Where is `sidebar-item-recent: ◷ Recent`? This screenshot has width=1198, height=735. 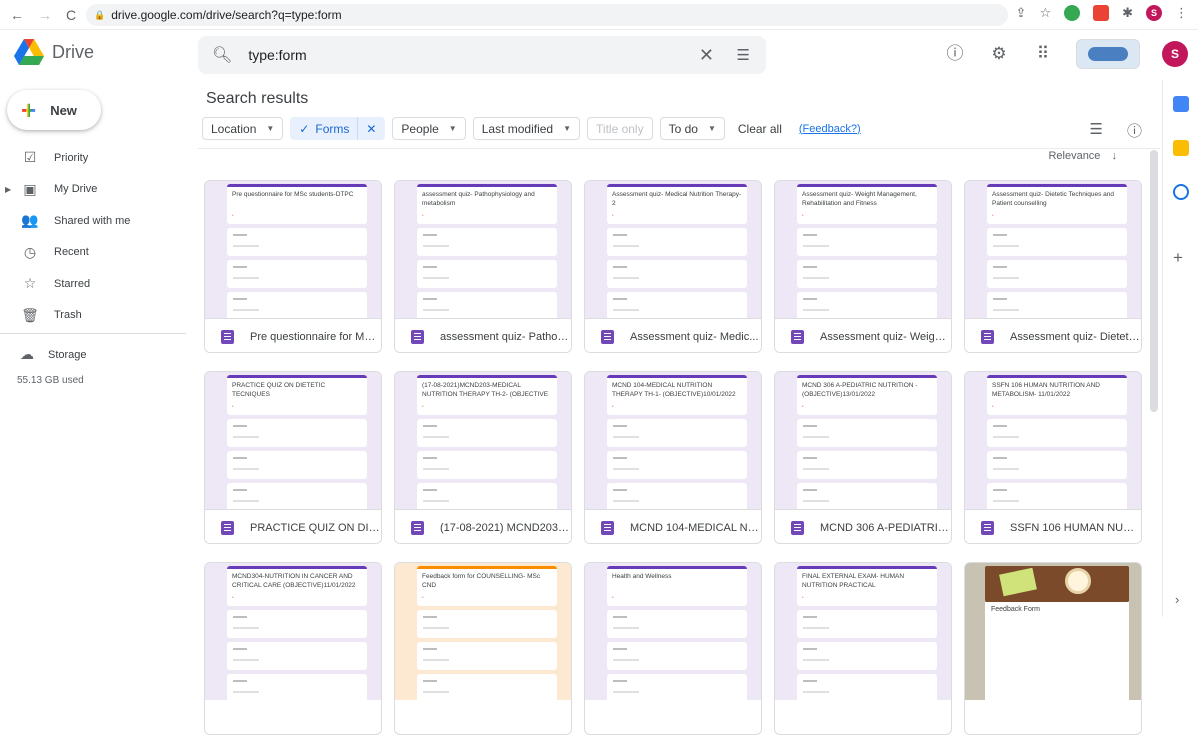 sidebar-item-recent: ◷ Recent is located at coordinates (95, 253).